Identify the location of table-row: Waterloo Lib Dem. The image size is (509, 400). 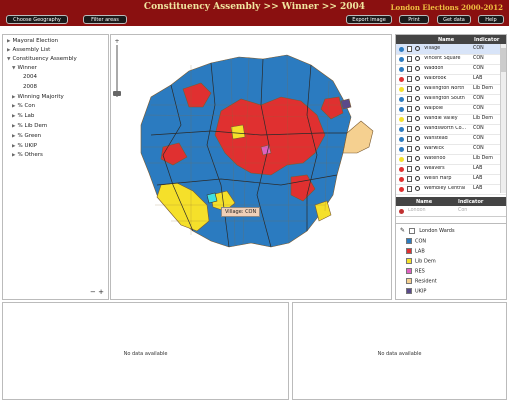
(451, 159).